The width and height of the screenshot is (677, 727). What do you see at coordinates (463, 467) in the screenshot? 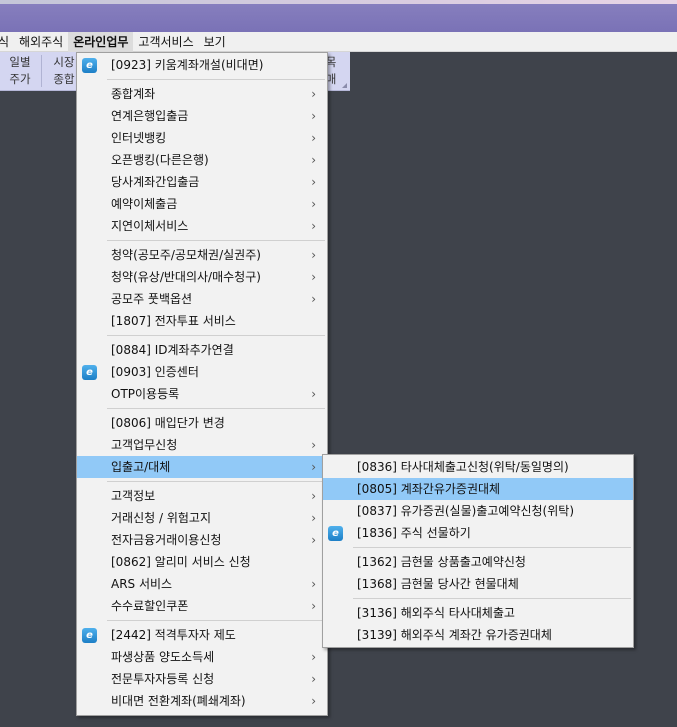
I see `sub-menu-item-label: [0836] 타사대체출고신청(위탁/동일명의)` at bounding box center [463, 467].